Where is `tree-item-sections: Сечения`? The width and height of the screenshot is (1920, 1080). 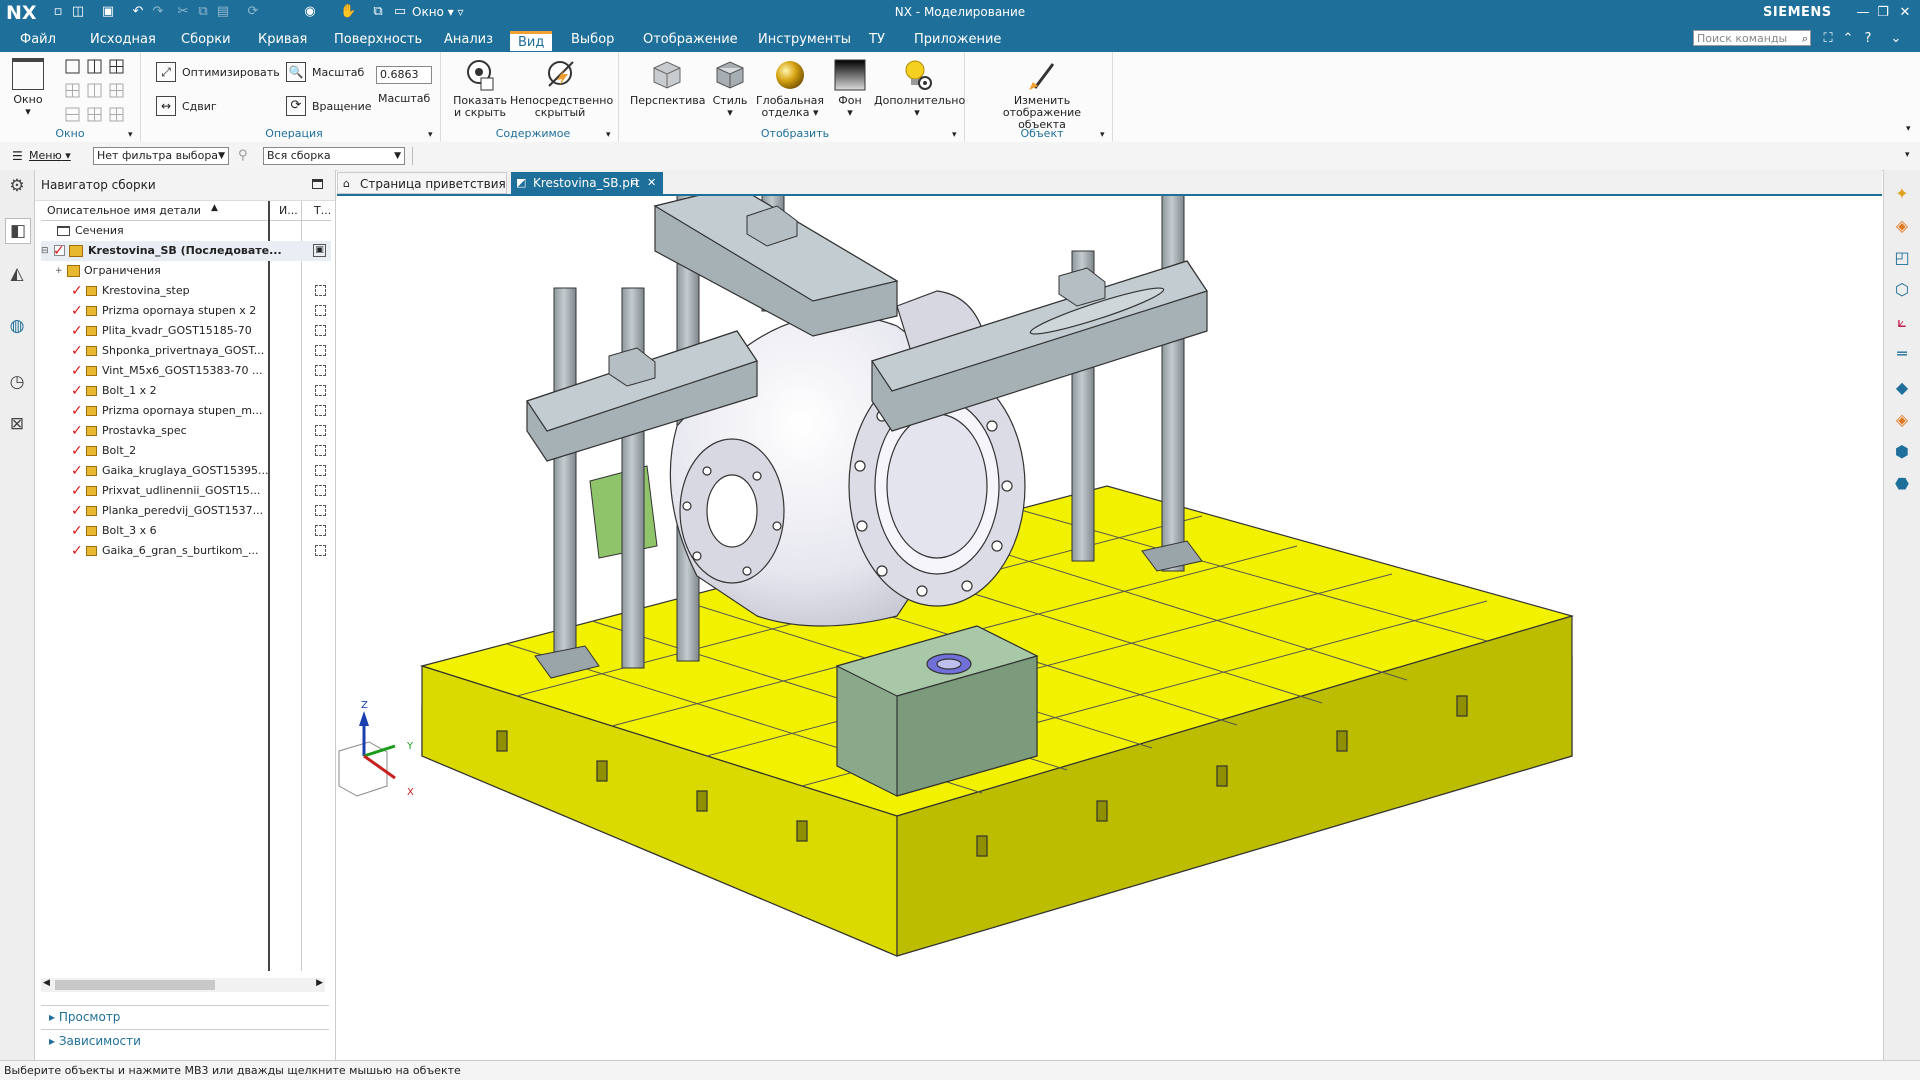 tree-item-sections: Сечения is located at coordinates (186, 231).